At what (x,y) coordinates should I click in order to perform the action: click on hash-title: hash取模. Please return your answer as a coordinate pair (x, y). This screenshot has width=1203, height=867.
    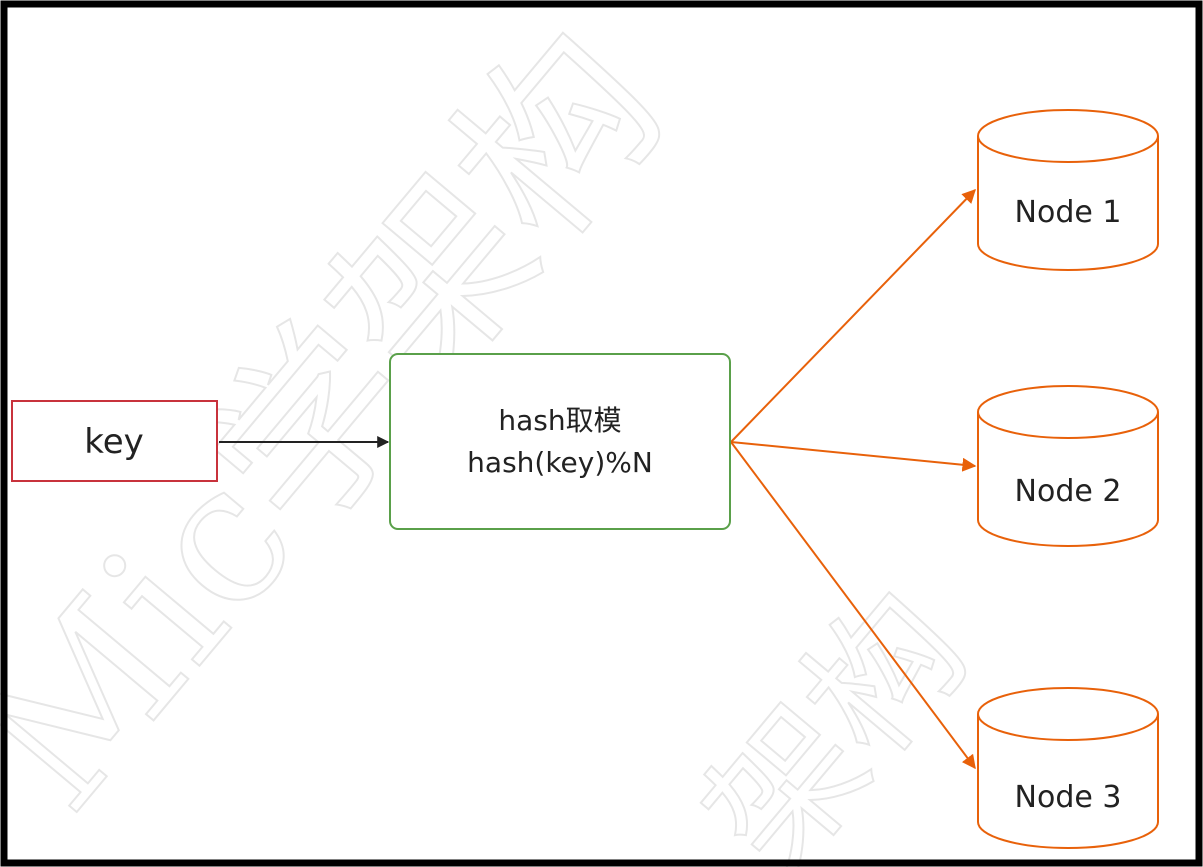
    Looking at the image, I should click on (559, 420).